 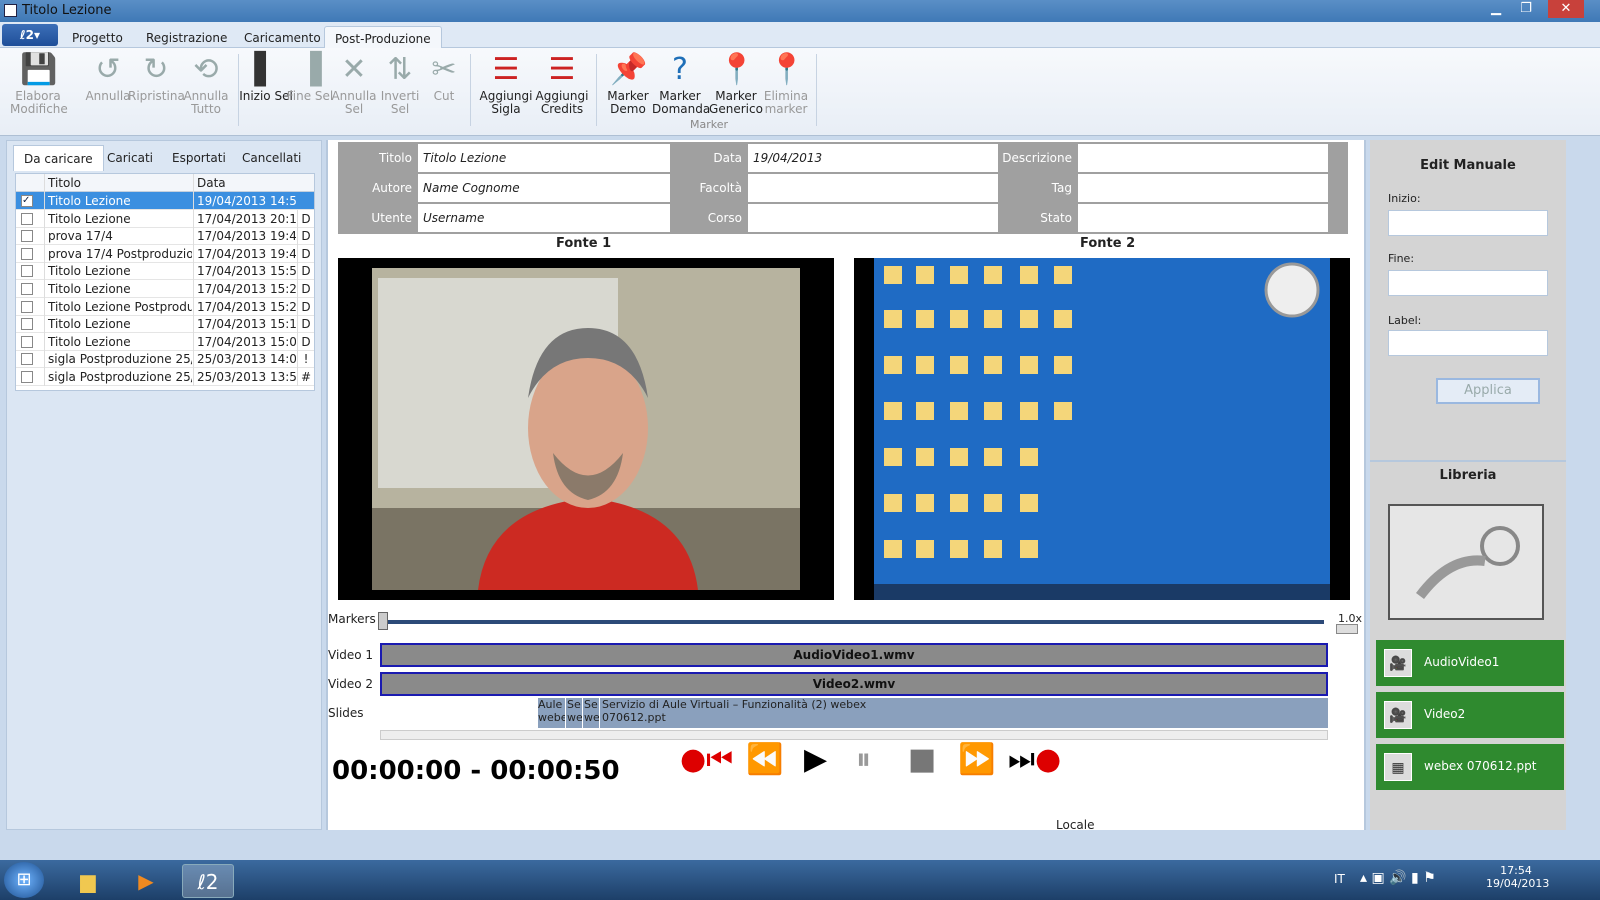 I want to click on play-button: ▶, so click(x=815, y=759).